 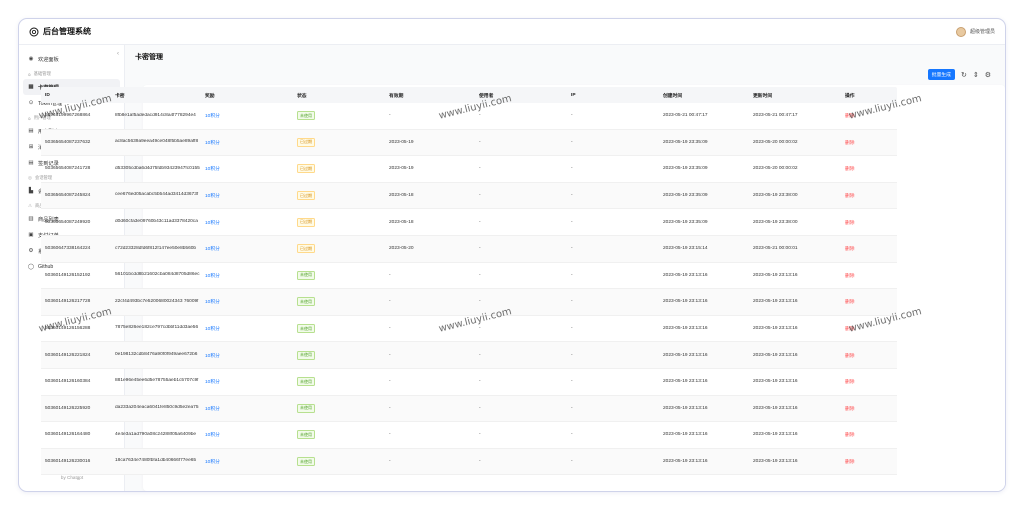 I want to click on shop-icon: ⚠, so click(x=30, y=205).